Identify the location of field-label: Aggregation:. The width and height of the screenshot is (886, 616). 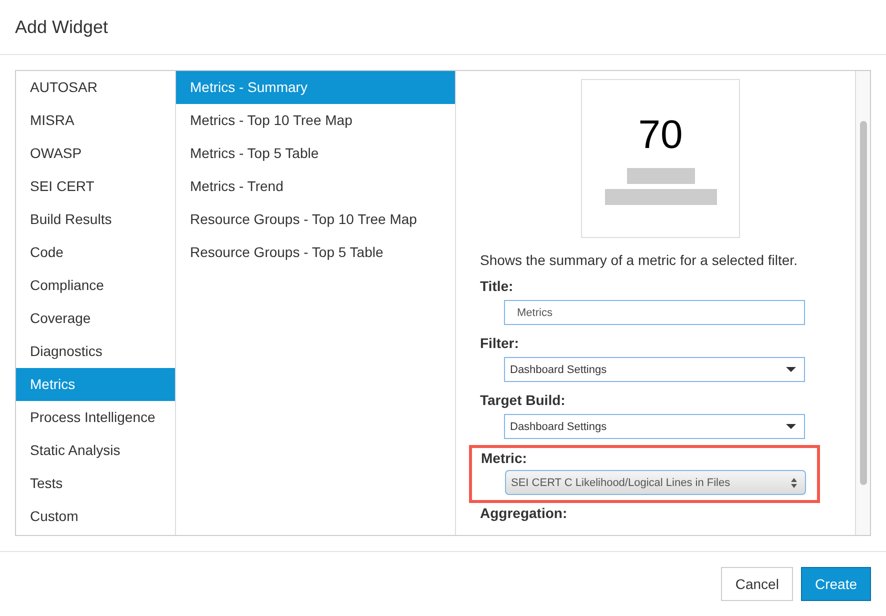
(524, 513).